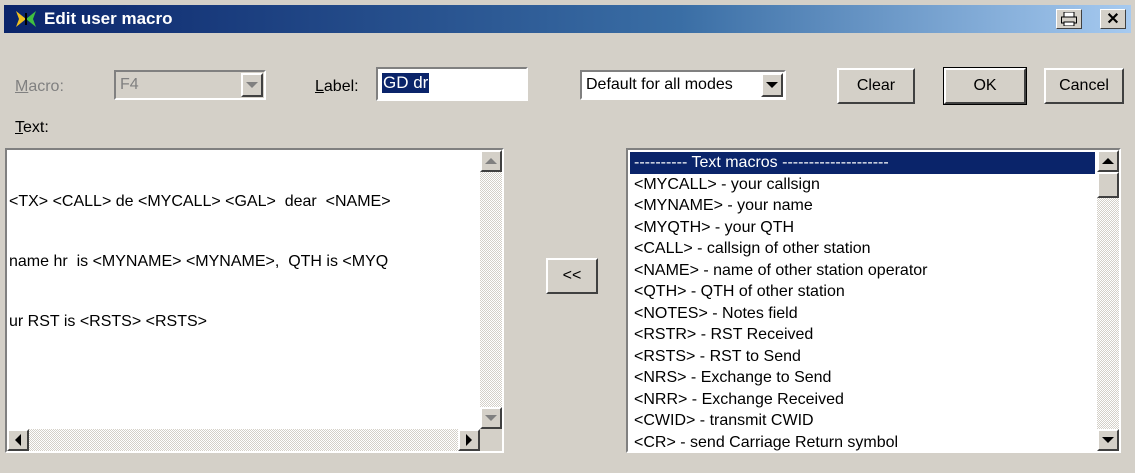 This screenshot has height=473, width=1135. What do you see at coordinates (108, 18) in the screenshot?
I see `window-title: Edit user macro` at bounding box center [108, 18].